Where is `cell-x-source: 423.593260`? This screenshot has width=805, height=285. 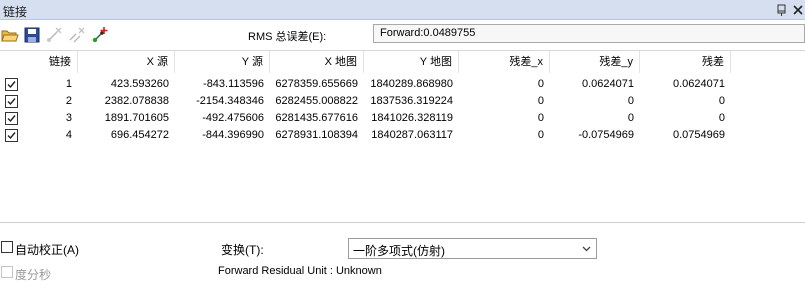 cell-x-source: 423.593260 is located at coordinates (139, 84).